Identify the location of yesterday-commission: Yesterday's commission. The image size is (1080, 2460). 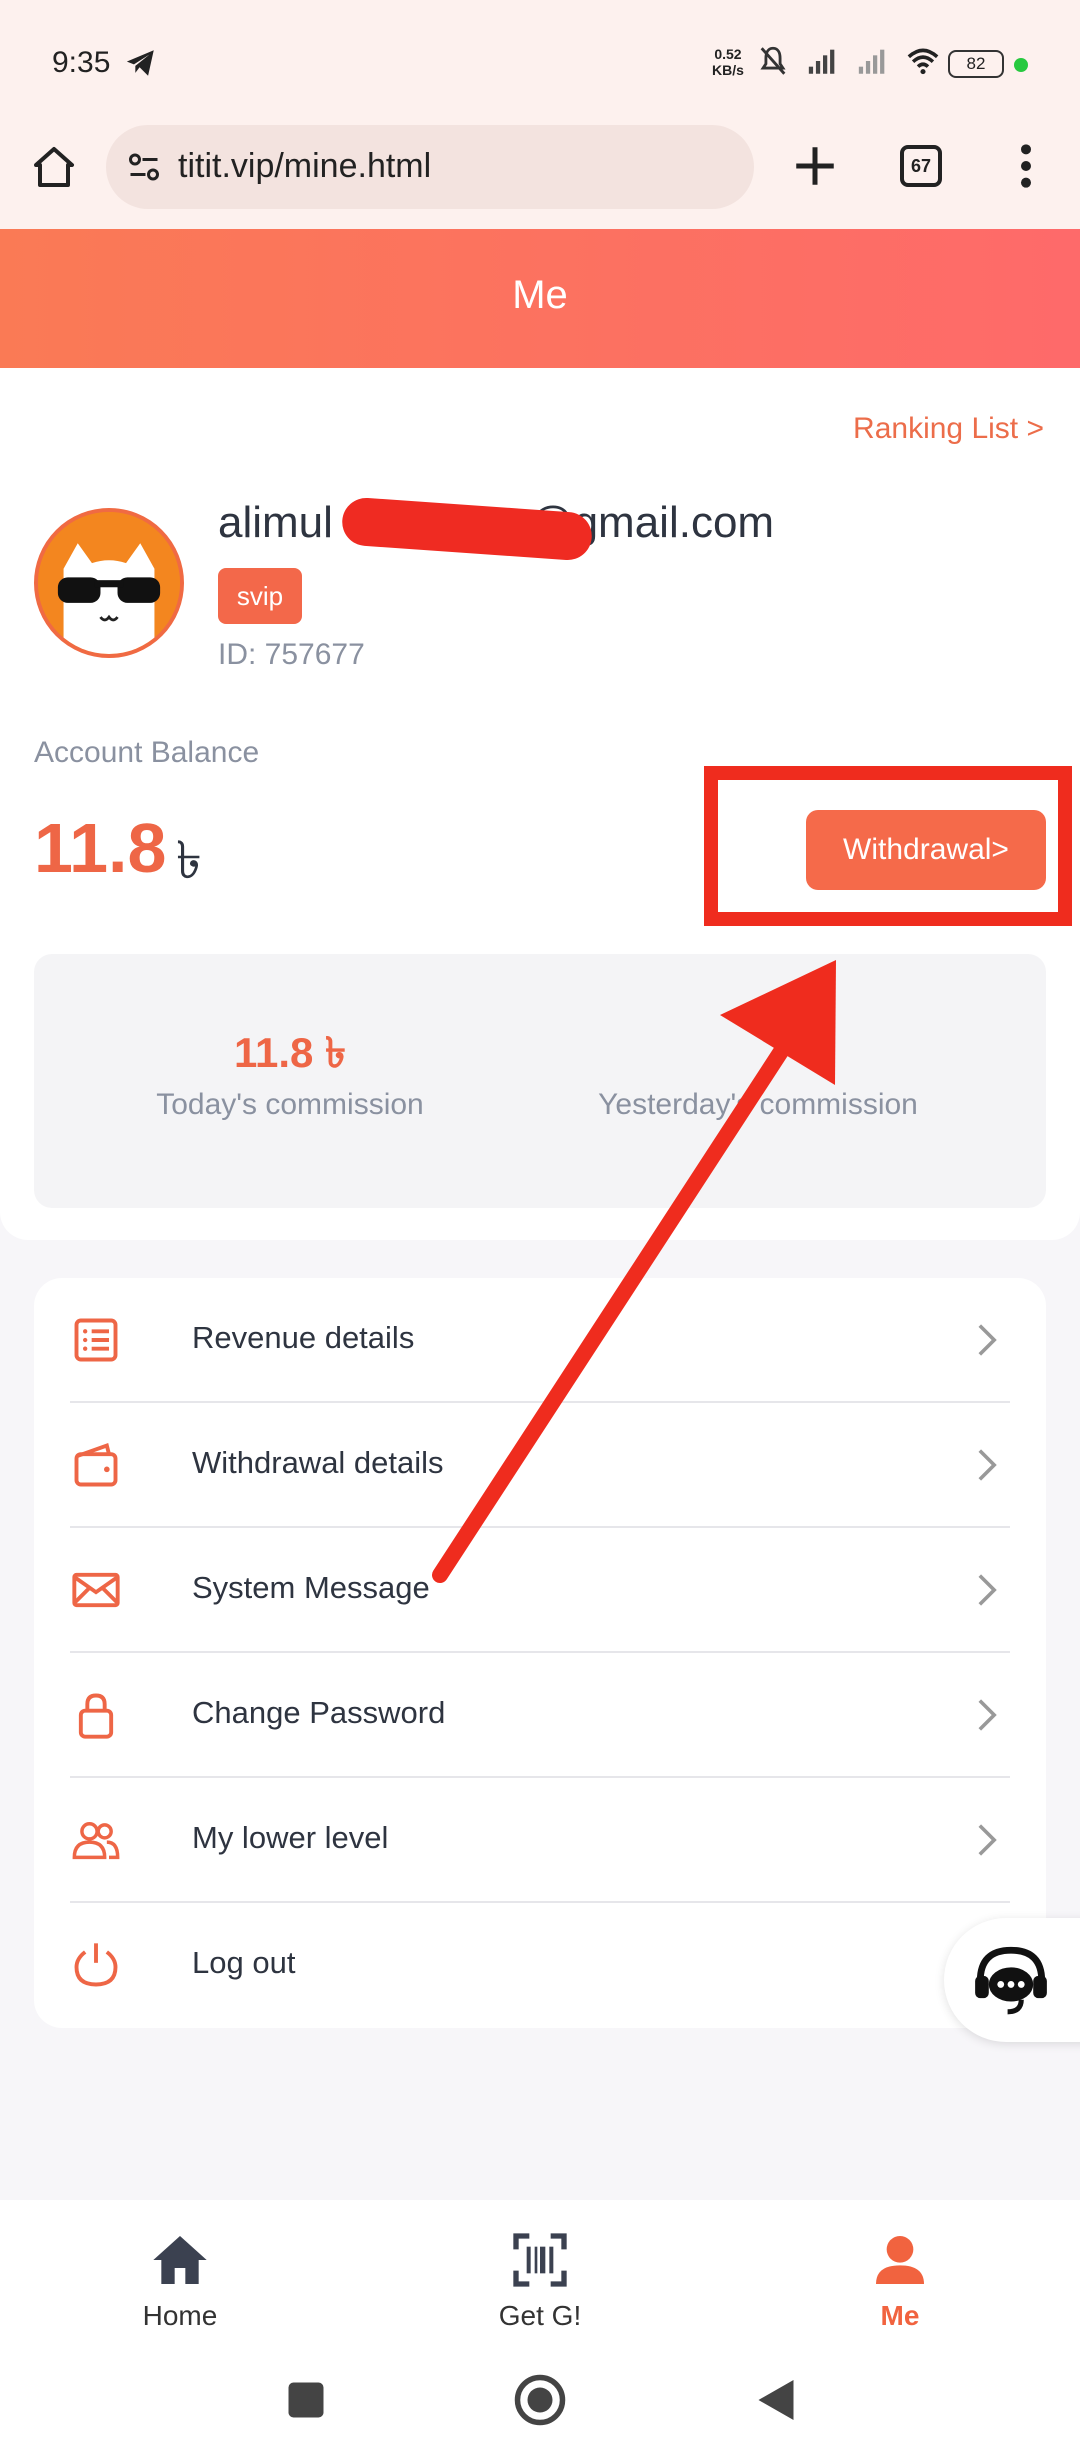
(758, 1071).